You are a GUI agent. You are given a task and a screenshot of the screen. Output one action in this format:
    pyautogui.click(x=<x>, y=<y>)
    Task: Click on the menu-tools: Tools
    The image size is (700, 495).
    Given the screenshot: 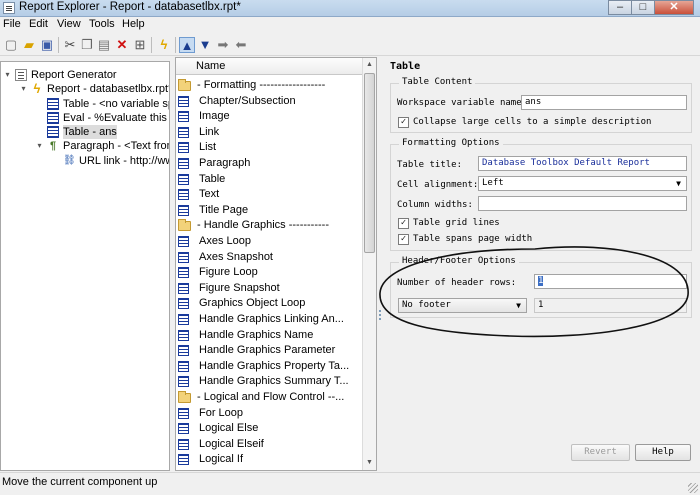 What is the action you would take?
    pyautogui.click(x=102, y=24)
    